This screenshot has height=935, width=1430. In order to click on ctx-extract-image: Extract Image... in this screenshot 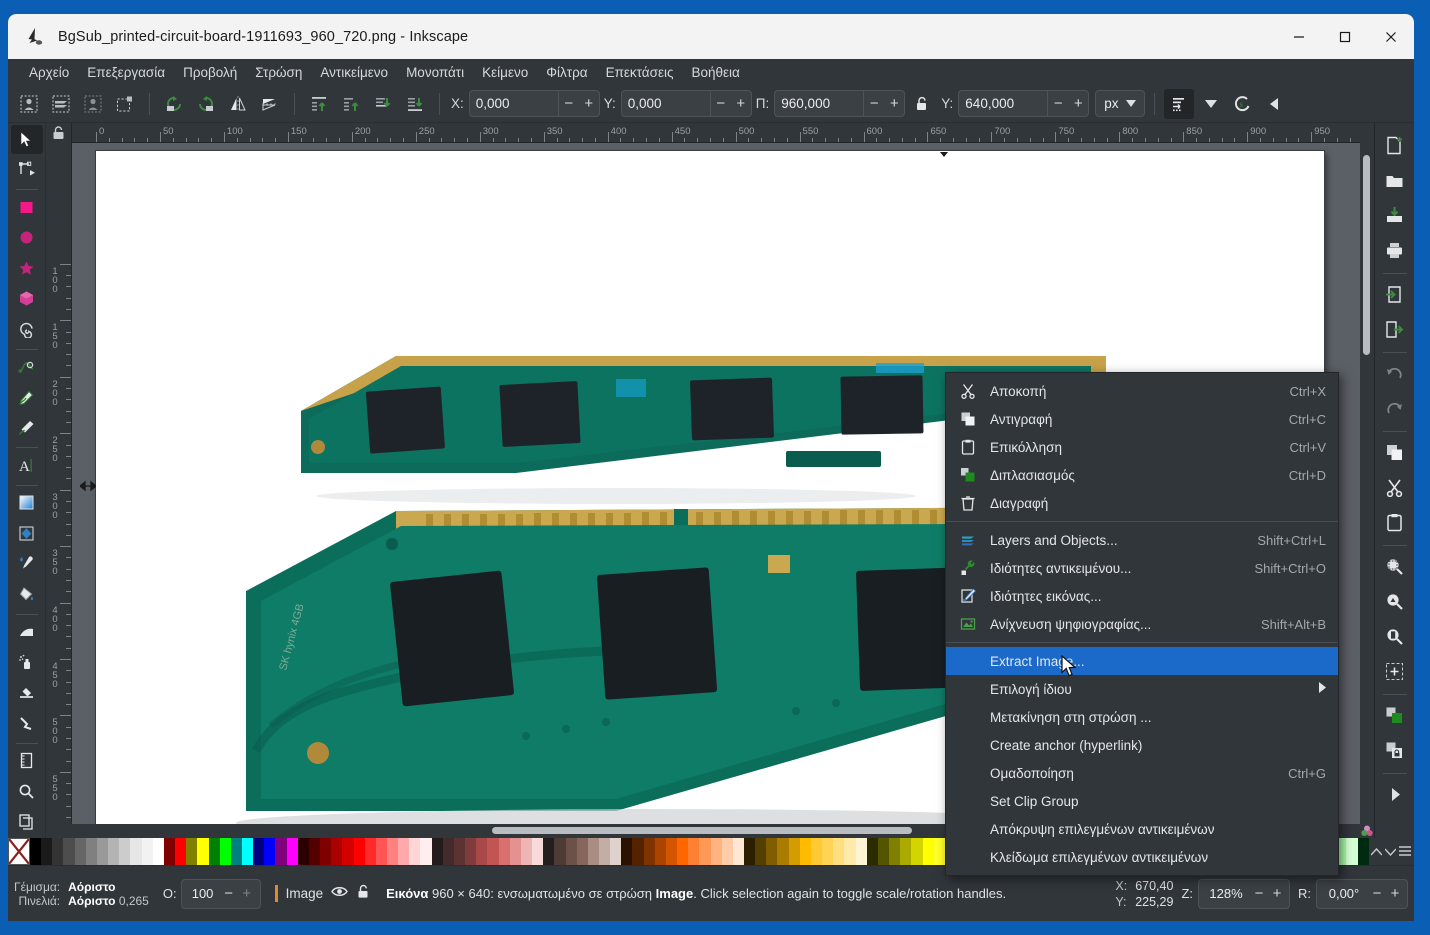, I will do `click(1142, 661)`.